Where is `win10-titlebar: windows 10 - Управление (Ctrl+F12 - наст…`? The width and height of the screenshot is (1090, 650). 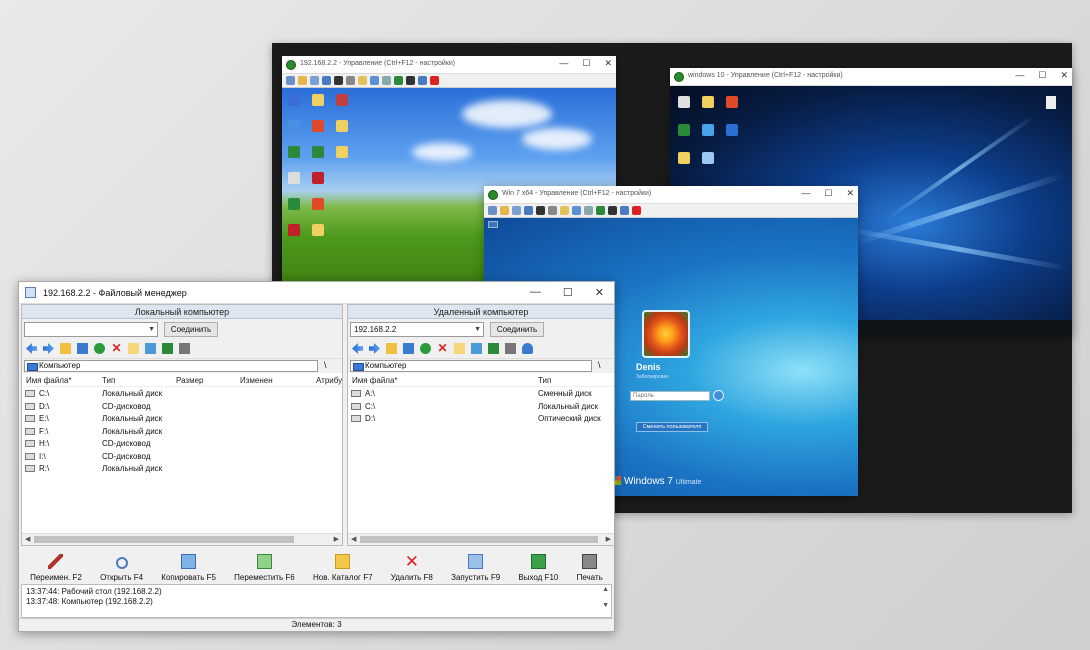 win10-titlebar: windows 10 - Управление (Ctrl+F12 - наст… is located at coordinates (871, 77).